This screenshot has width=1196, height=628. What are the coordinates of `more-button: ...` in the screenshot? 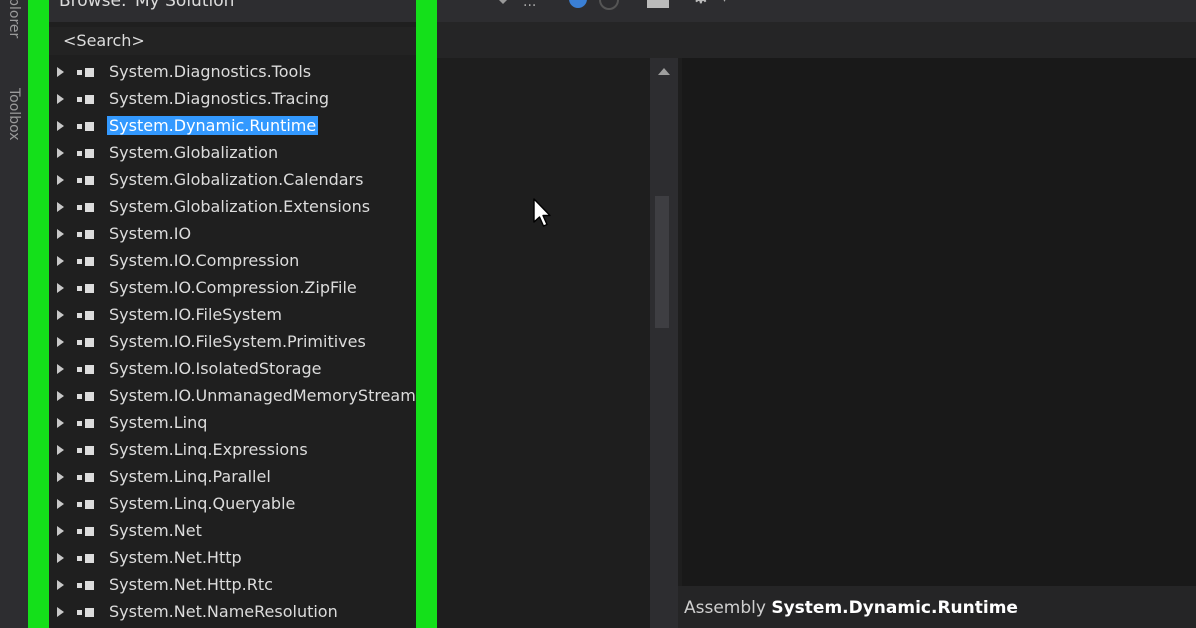 It's located at (529, 5).